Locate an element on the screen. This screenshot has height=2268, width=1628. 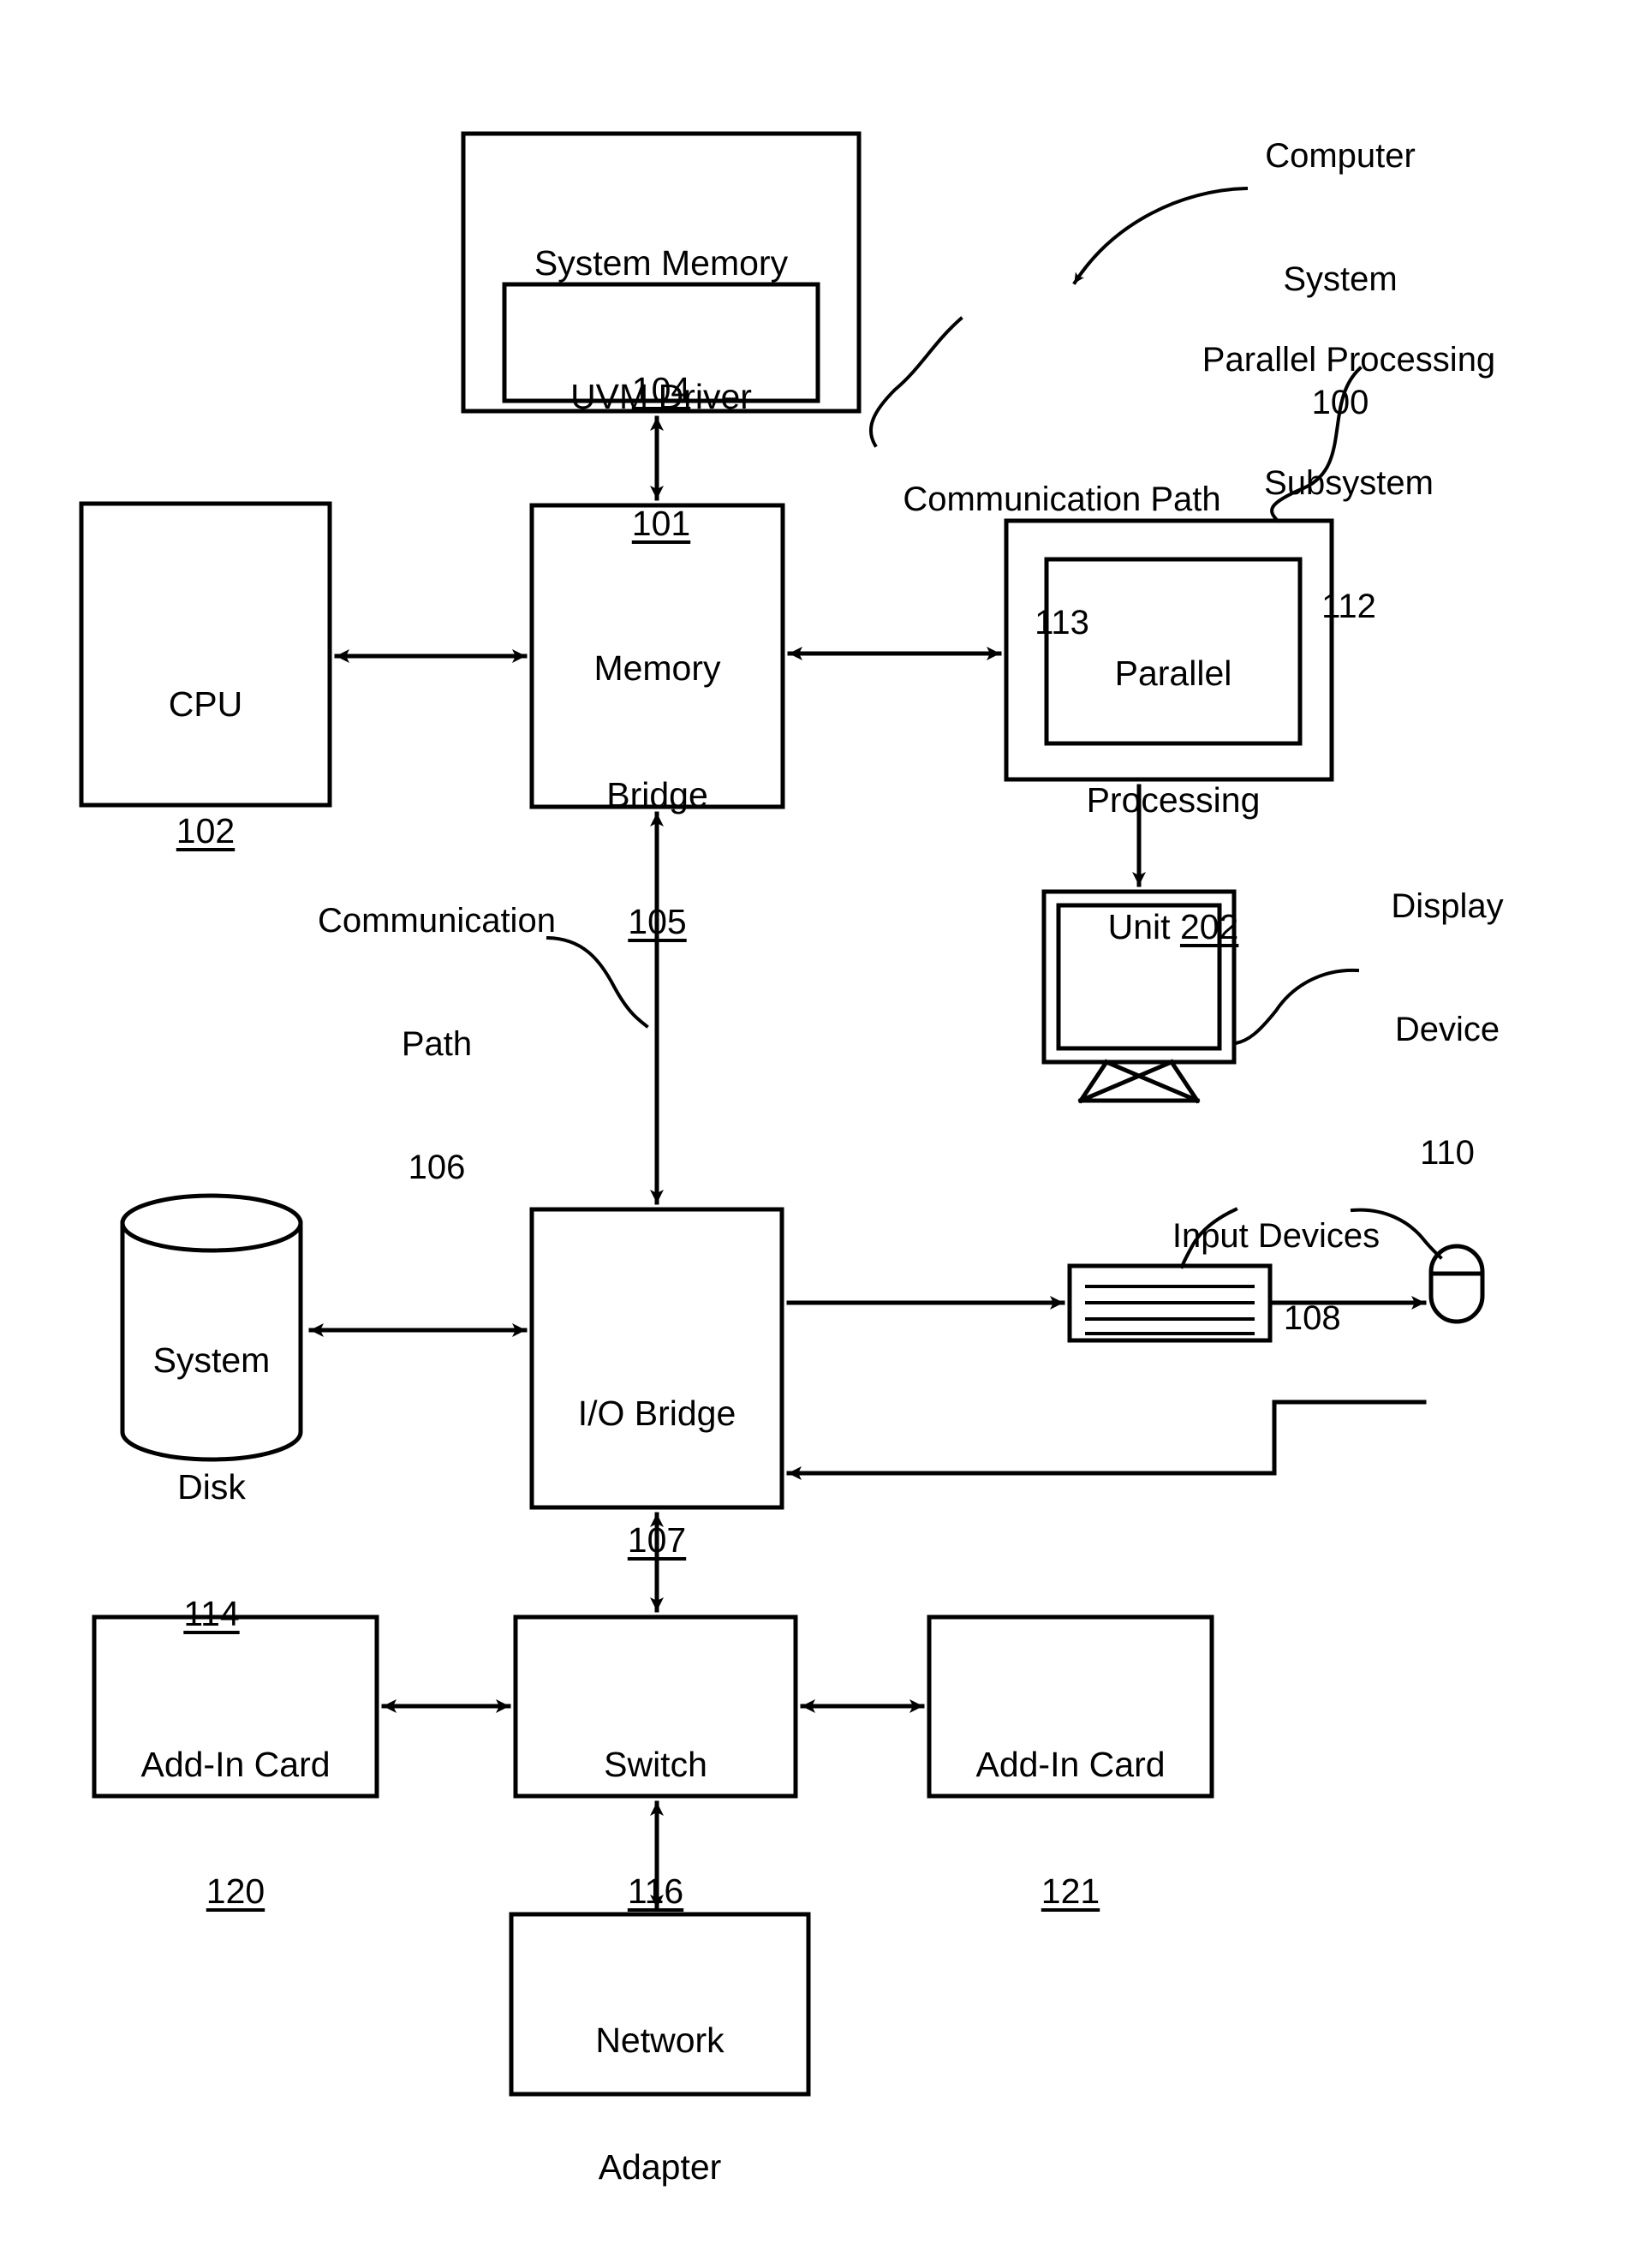
ppu-title-line2: Processing is located at coordinates (1173, 800).